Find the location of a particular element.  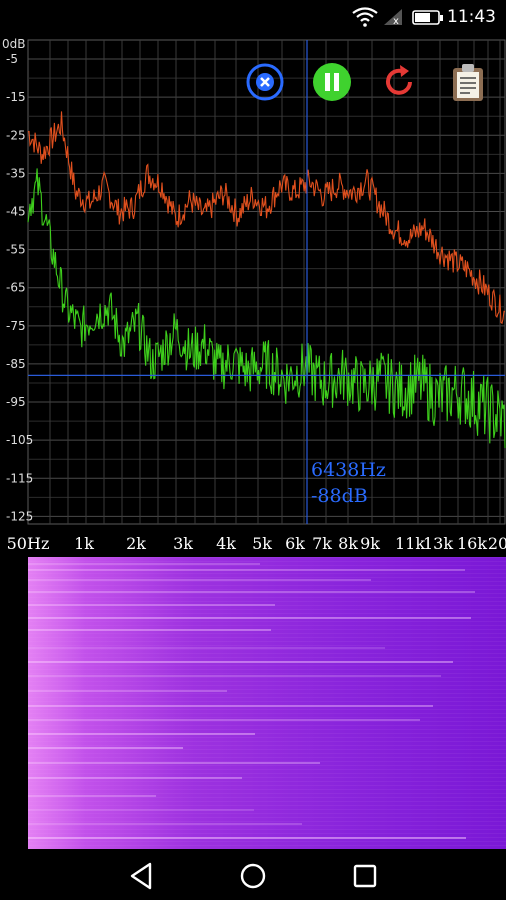

recents-square-icon is located at coordinates (365, 876).